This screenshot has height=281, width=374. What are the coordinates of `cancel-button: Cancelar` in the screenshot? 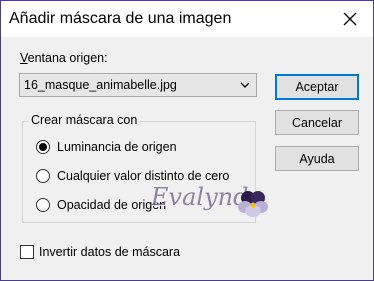 It's located at (317, 122).